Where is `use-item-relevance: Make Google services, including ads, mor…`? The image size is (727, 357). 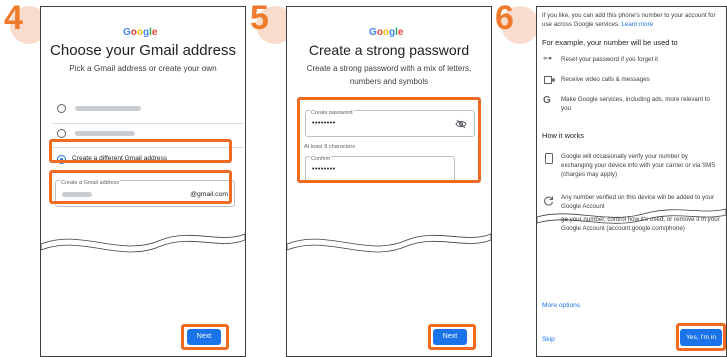 use-item-relevance: Make Google services, including ads, mor… is located at coordinates (635, 104).